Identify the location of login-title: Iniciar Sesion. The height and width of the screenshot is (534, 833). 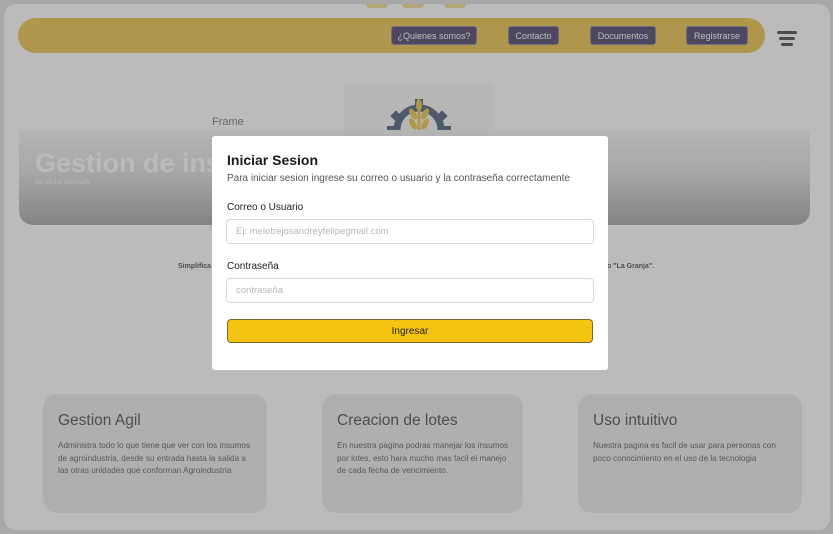
(273, 160).